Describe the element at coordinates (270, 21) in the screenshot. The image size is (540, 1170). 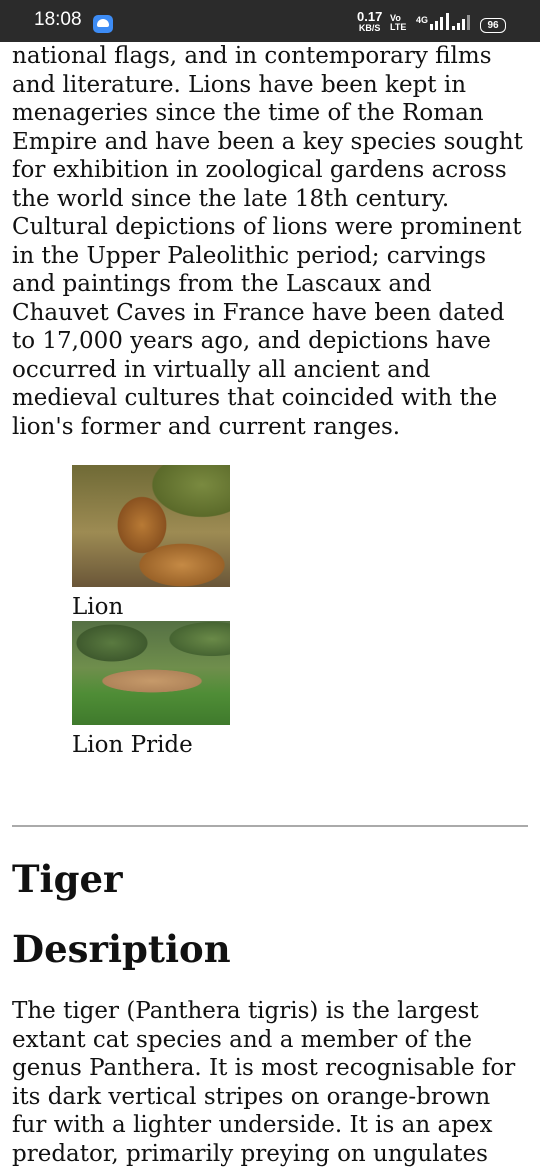
I see `status-bar: 18:08 0.17 KB/S Vo LTE 4G 96` at that location.